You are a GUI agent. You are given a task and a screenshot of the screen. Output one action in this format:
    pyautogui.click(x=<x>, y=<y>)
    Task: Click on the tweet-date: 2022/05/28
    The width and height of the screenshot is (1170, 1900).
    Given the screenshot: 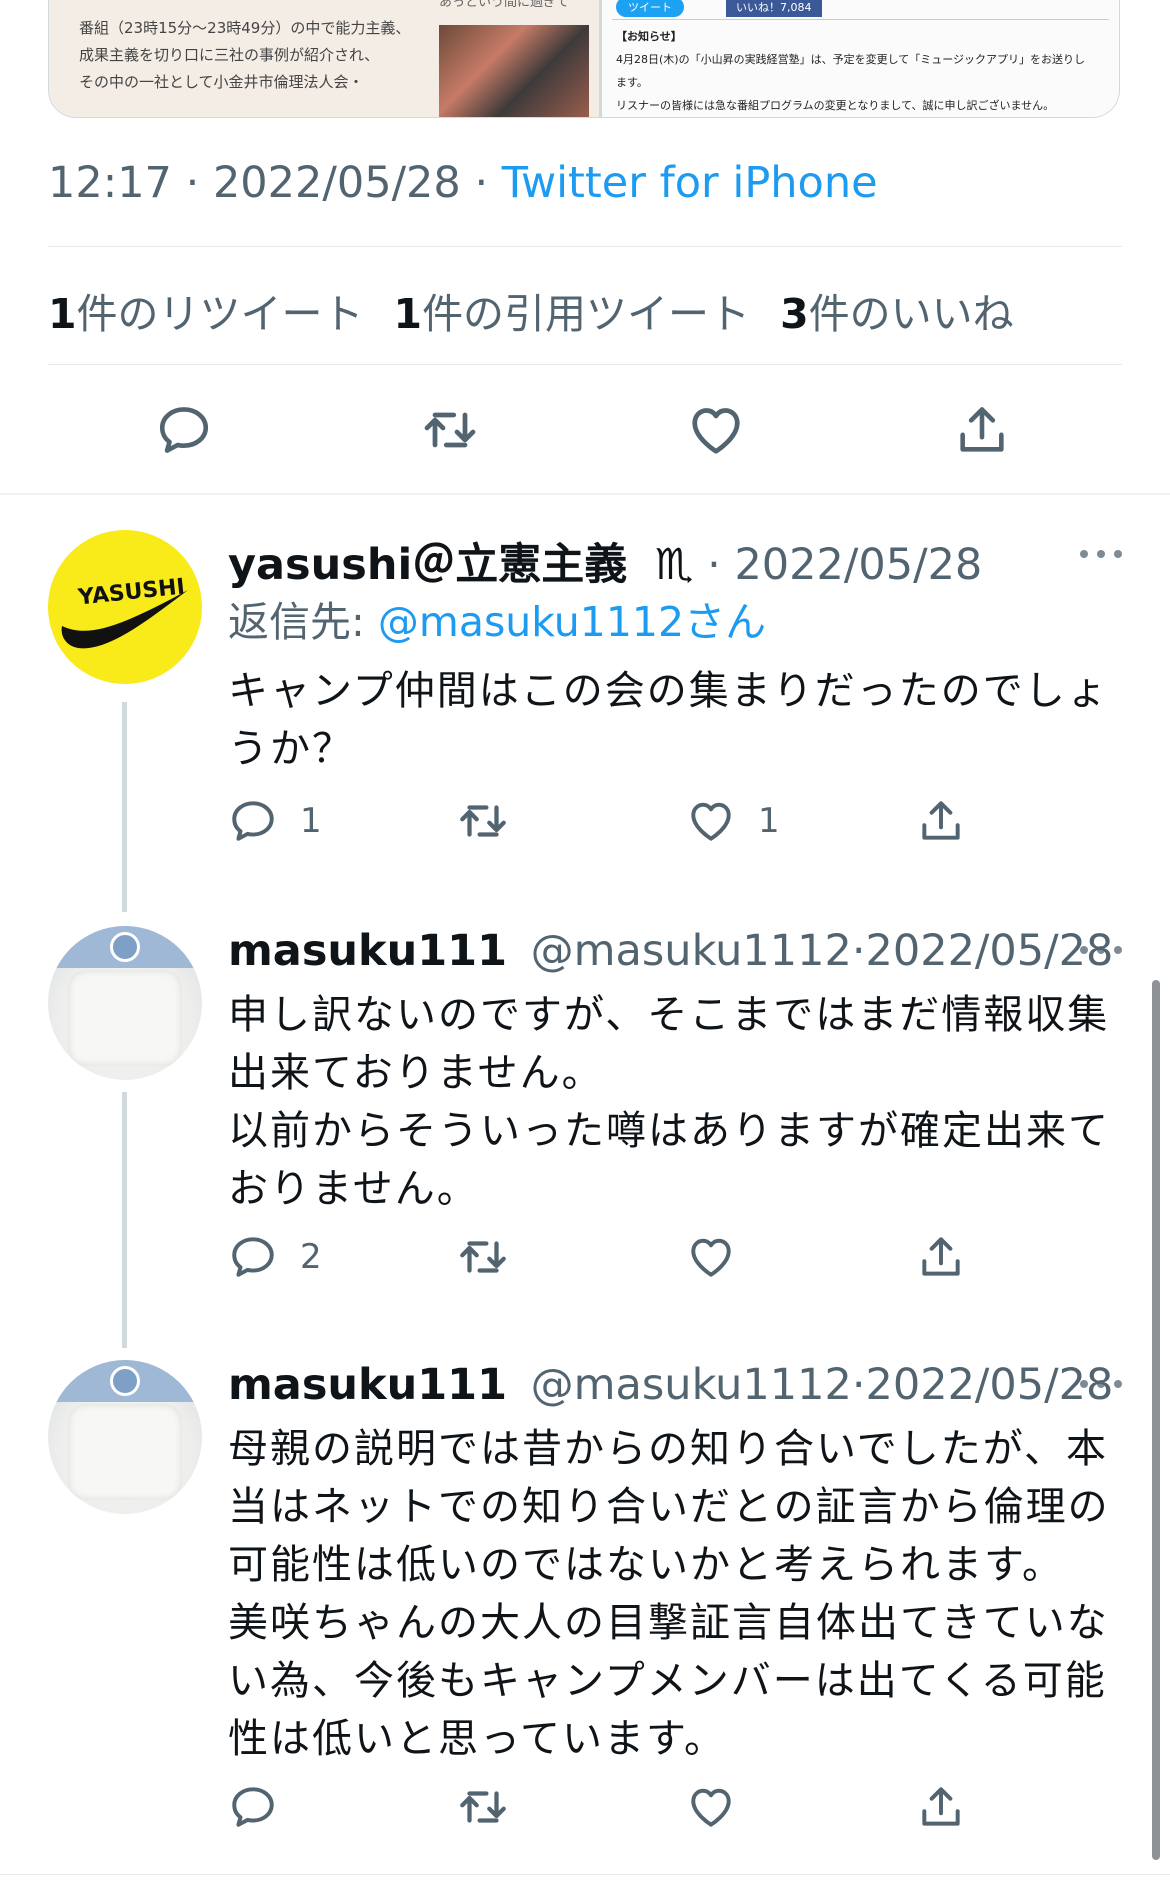 What is the action you would take?
    pyautogui.click(x=337, y=183)
    